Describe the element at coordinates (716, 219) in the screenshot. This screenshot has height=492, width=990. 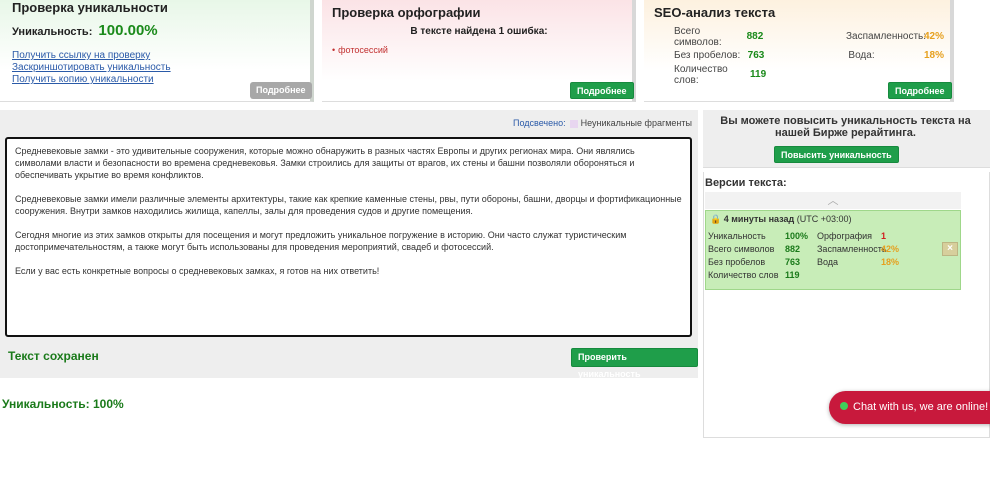
I see `lock-icon: 🔒` at that location.